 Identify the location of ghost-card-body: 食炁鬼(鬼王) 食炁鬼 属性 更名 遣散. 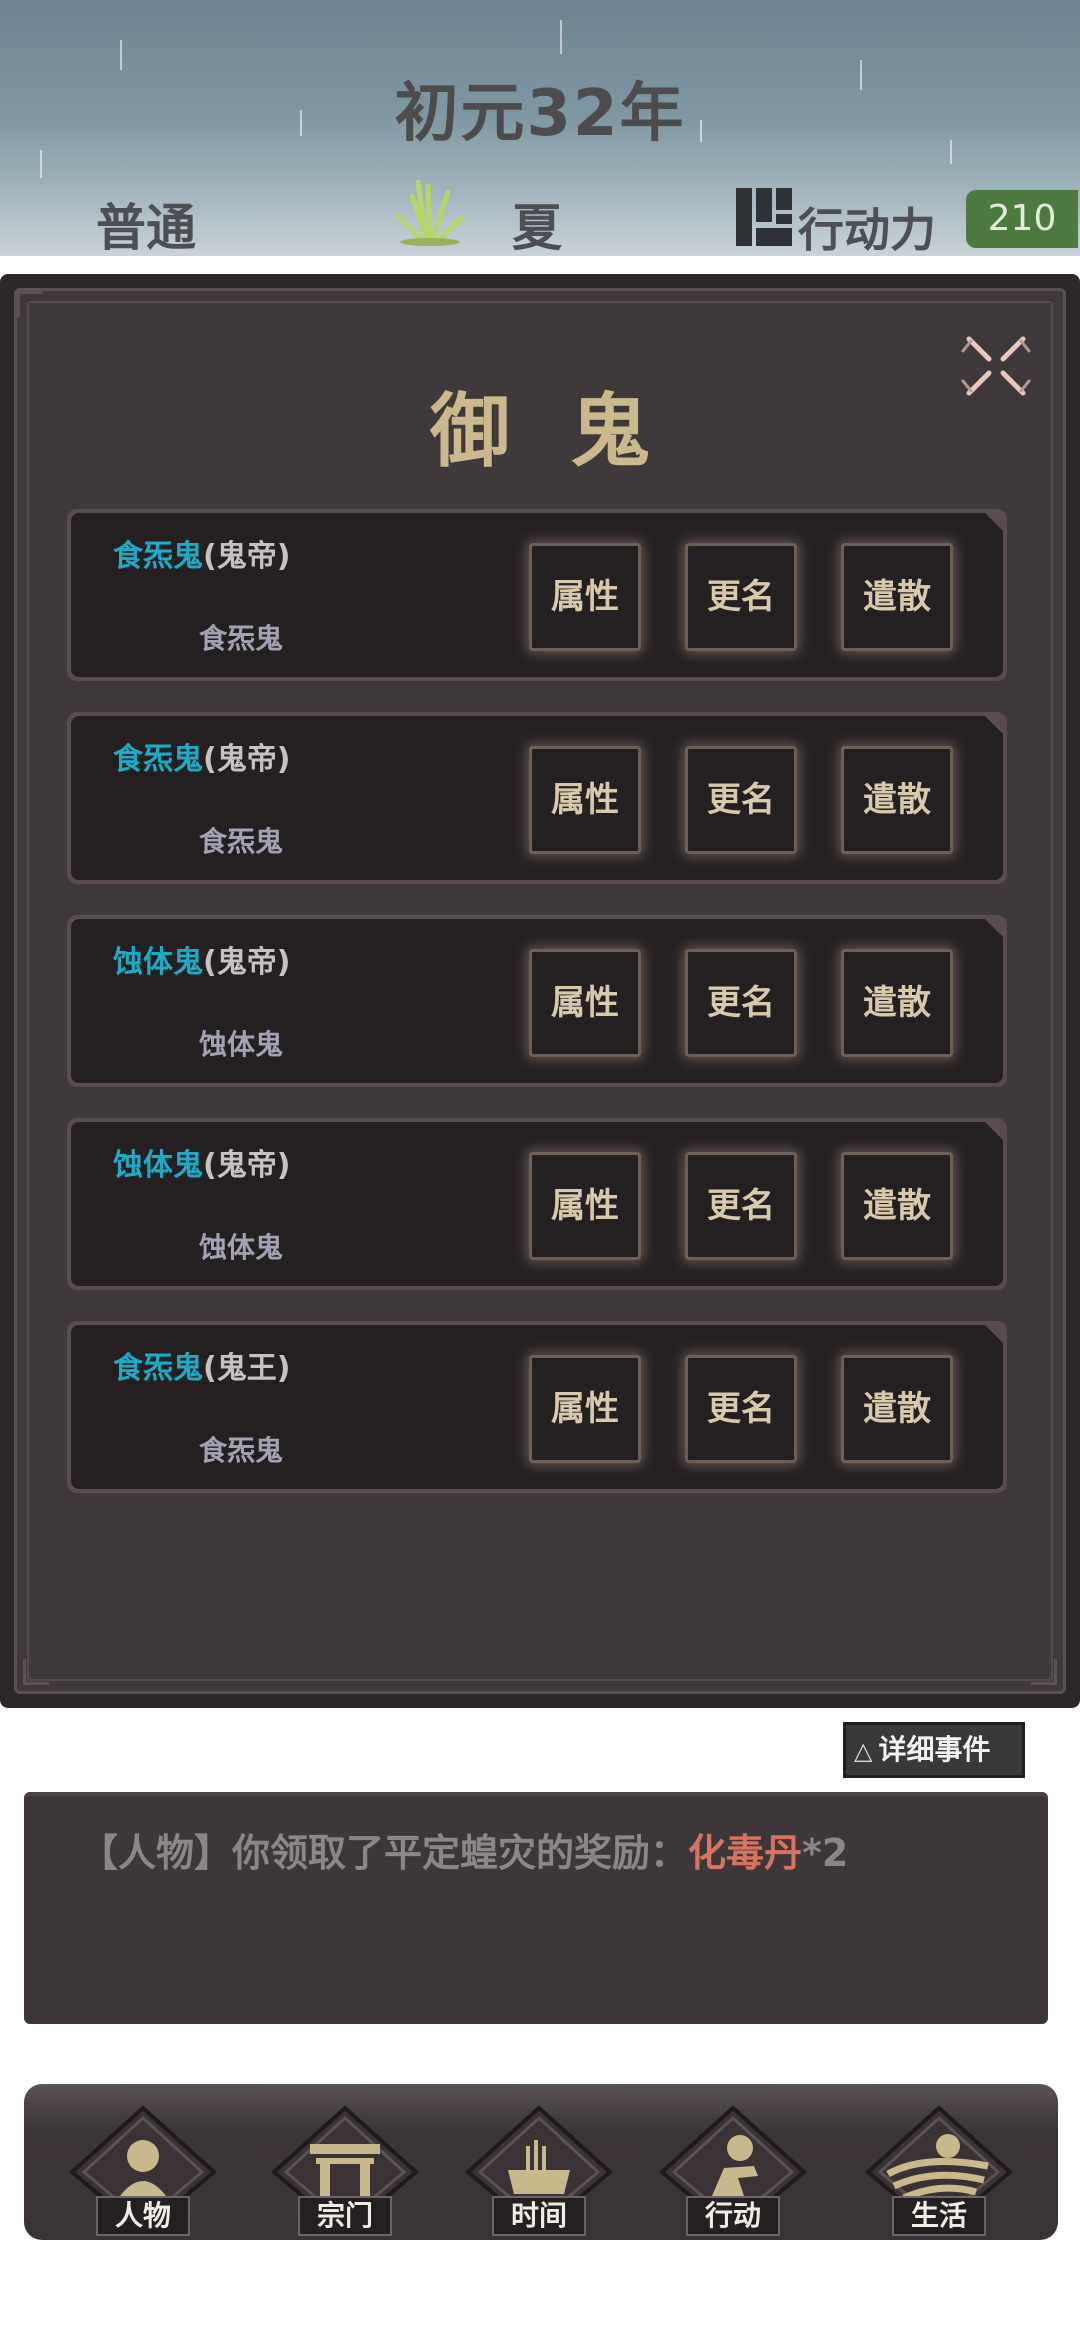
(537, 1407).